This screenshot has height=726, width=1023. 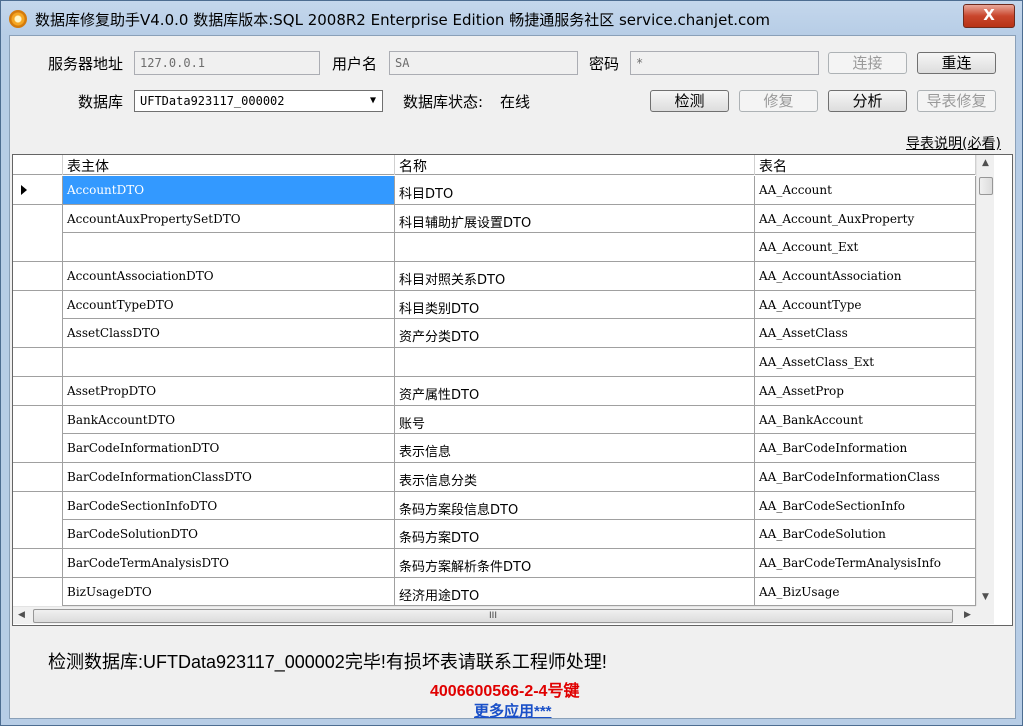 I want to click on name-cell: 条码方案解析条件DTO, so click(x=575, y=562).